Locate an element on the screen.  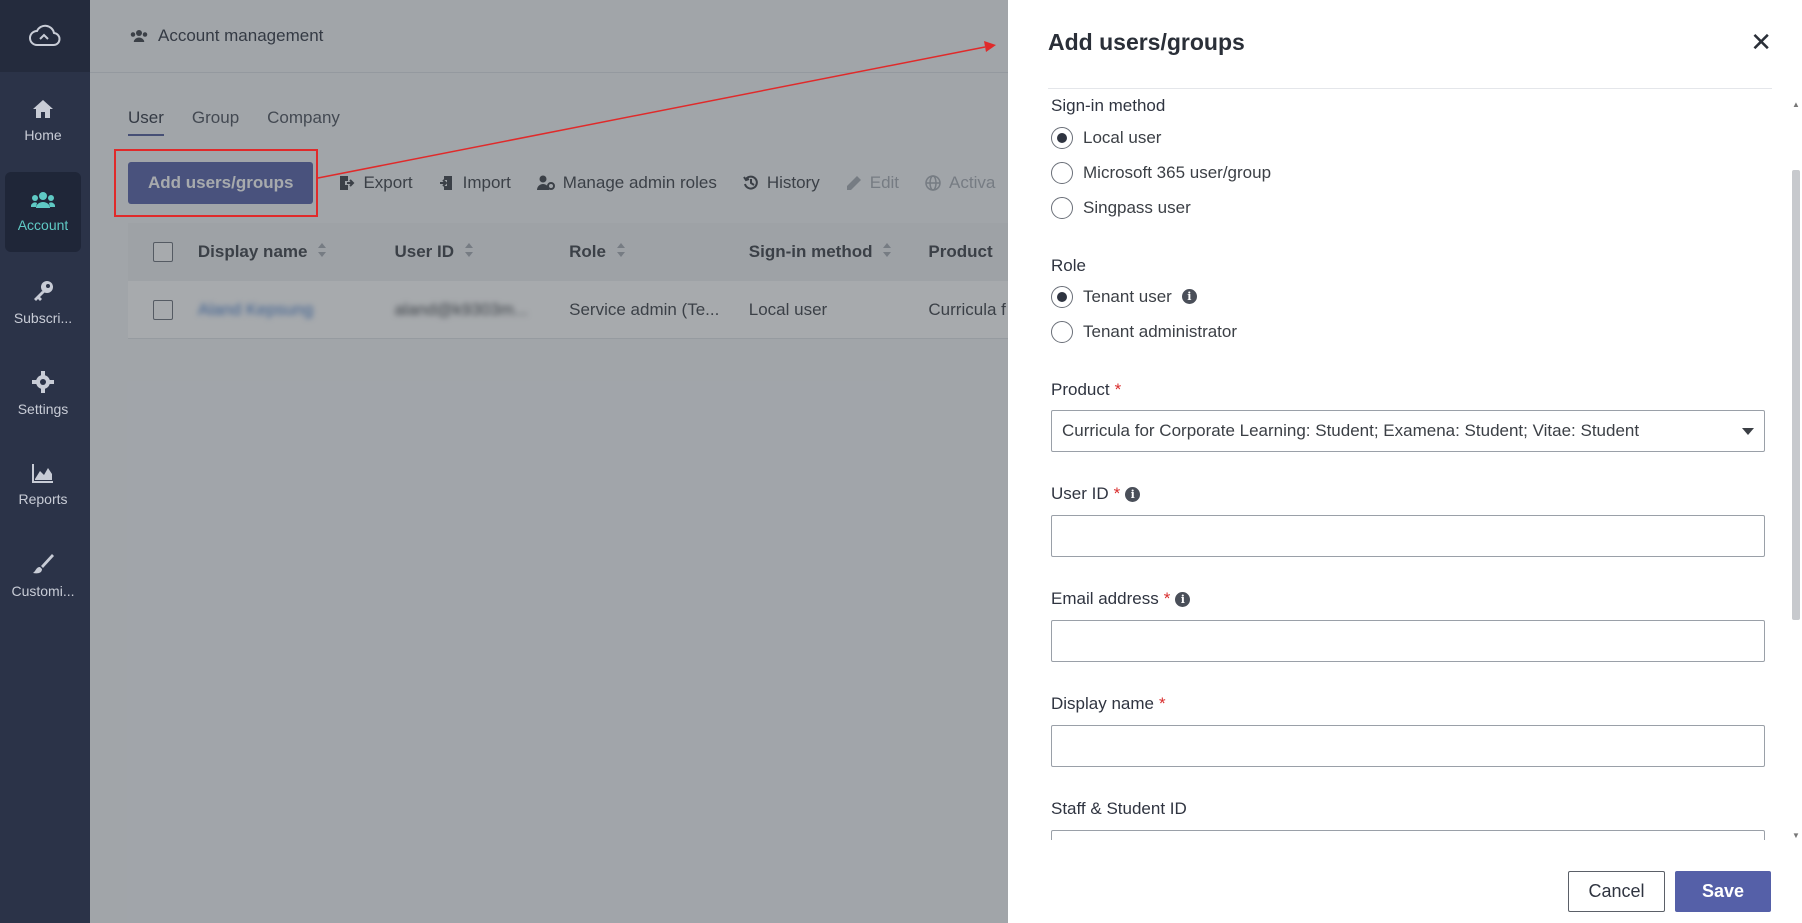
panel-scrollbar: ▲ ▼ is located at coordinates (1796, 470).